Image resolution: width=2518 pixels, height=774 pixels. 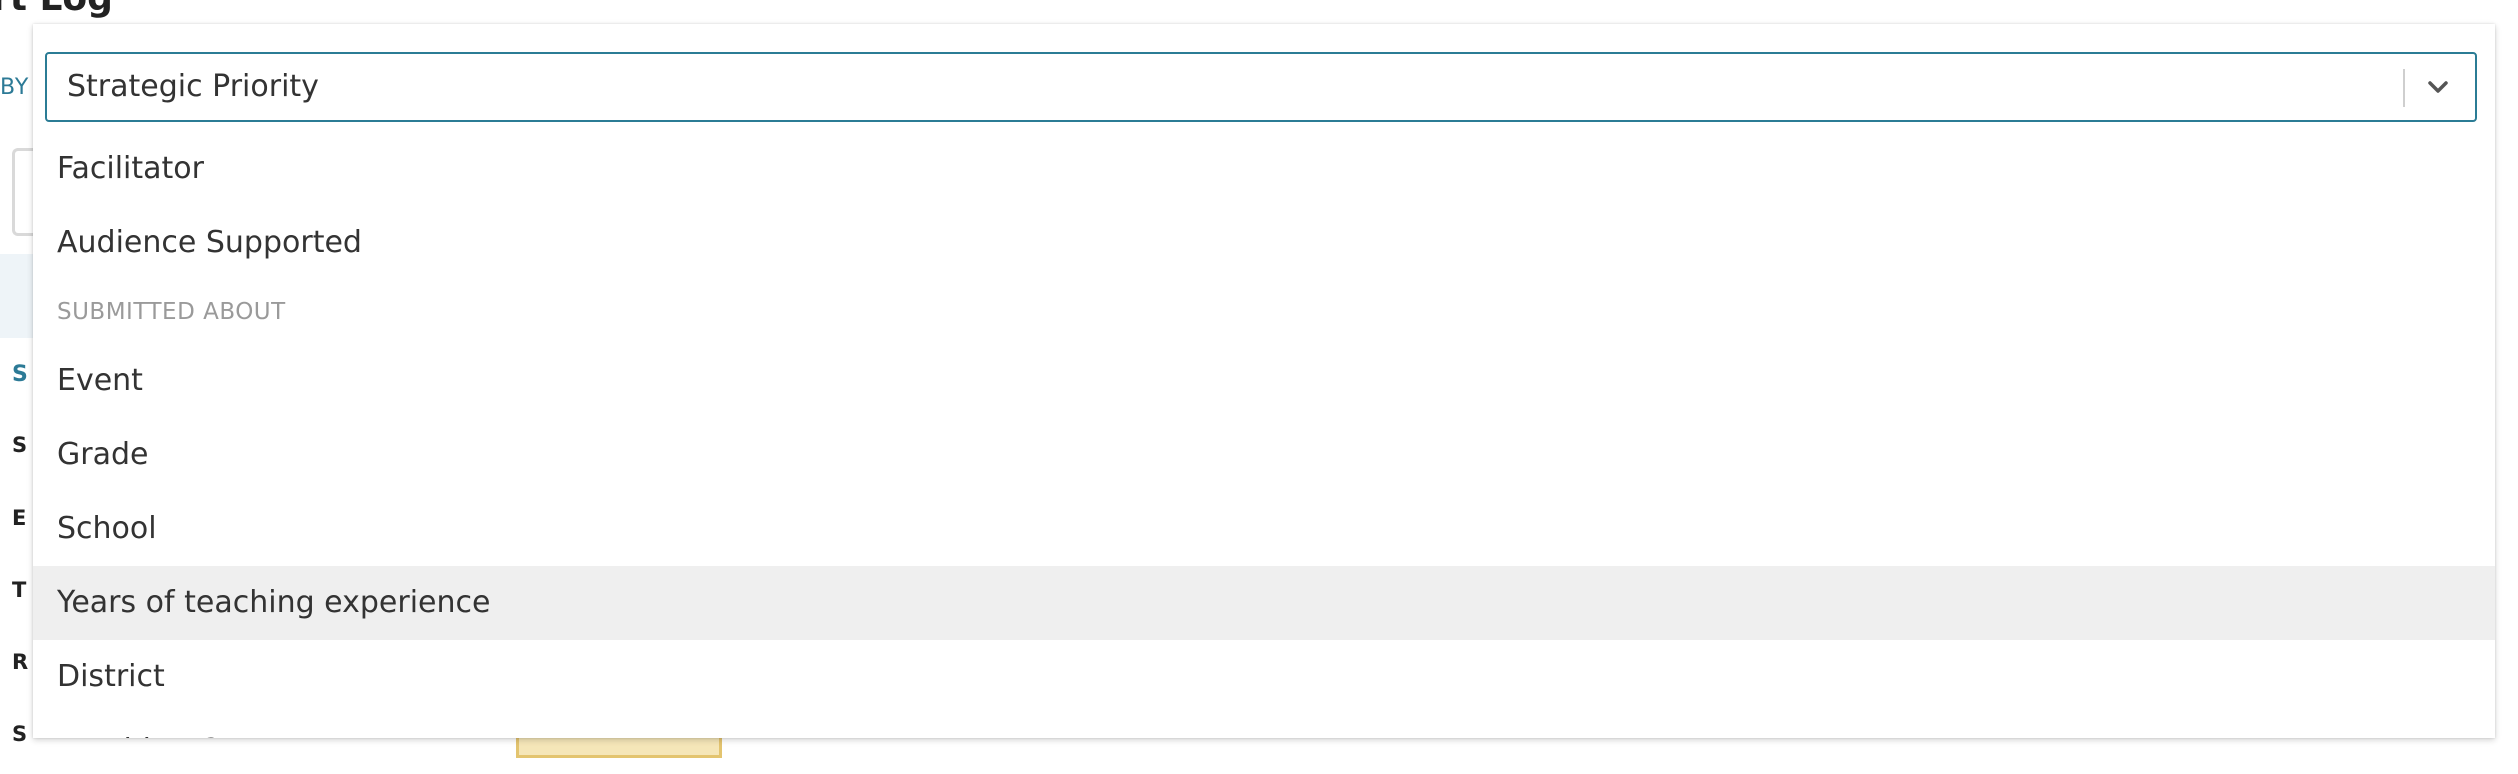 What do you see at coordinates (193, 86) in the screenshot?
I see `select-value: Strategic Priority` at bounding box center [193, 86].